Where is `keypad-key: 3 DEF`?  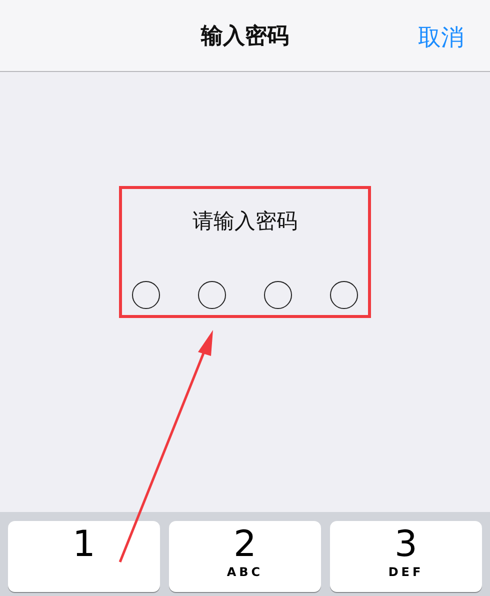 keypad-key: 3 DEF is located at coordinates (406, 556).